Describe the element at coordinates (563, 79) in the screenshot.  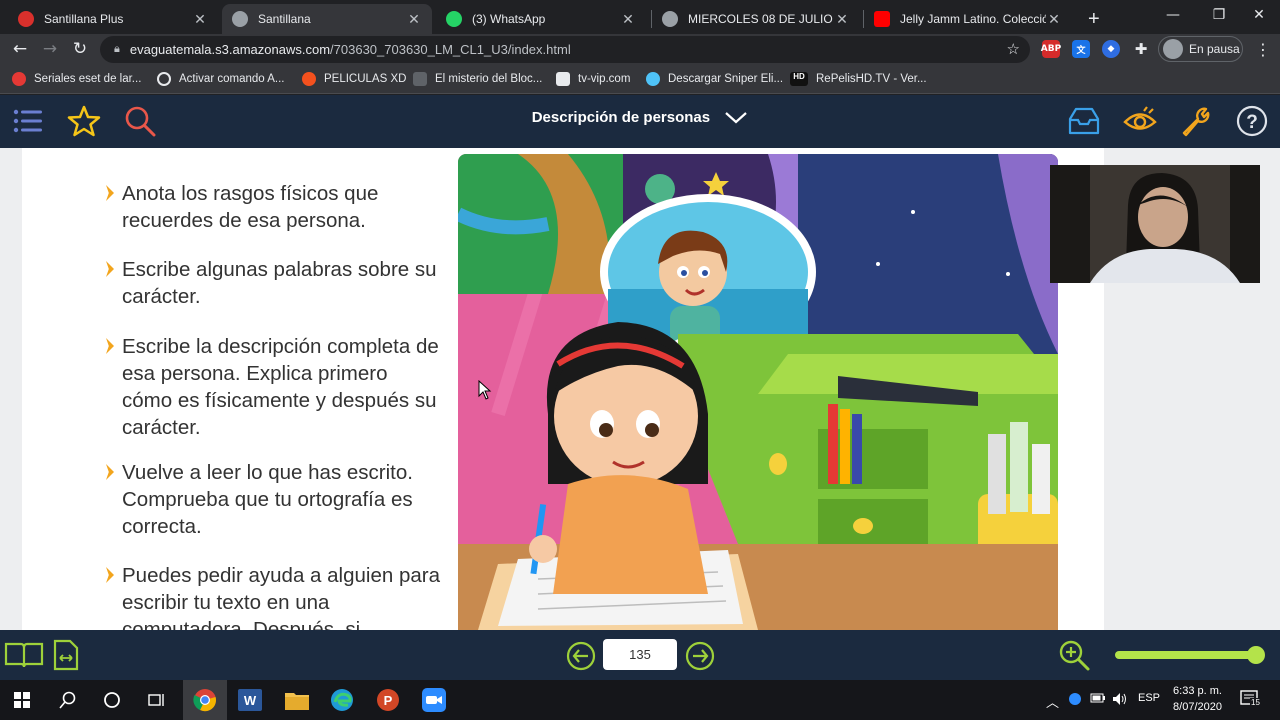
I see `tv-favicon-icon` at that location.